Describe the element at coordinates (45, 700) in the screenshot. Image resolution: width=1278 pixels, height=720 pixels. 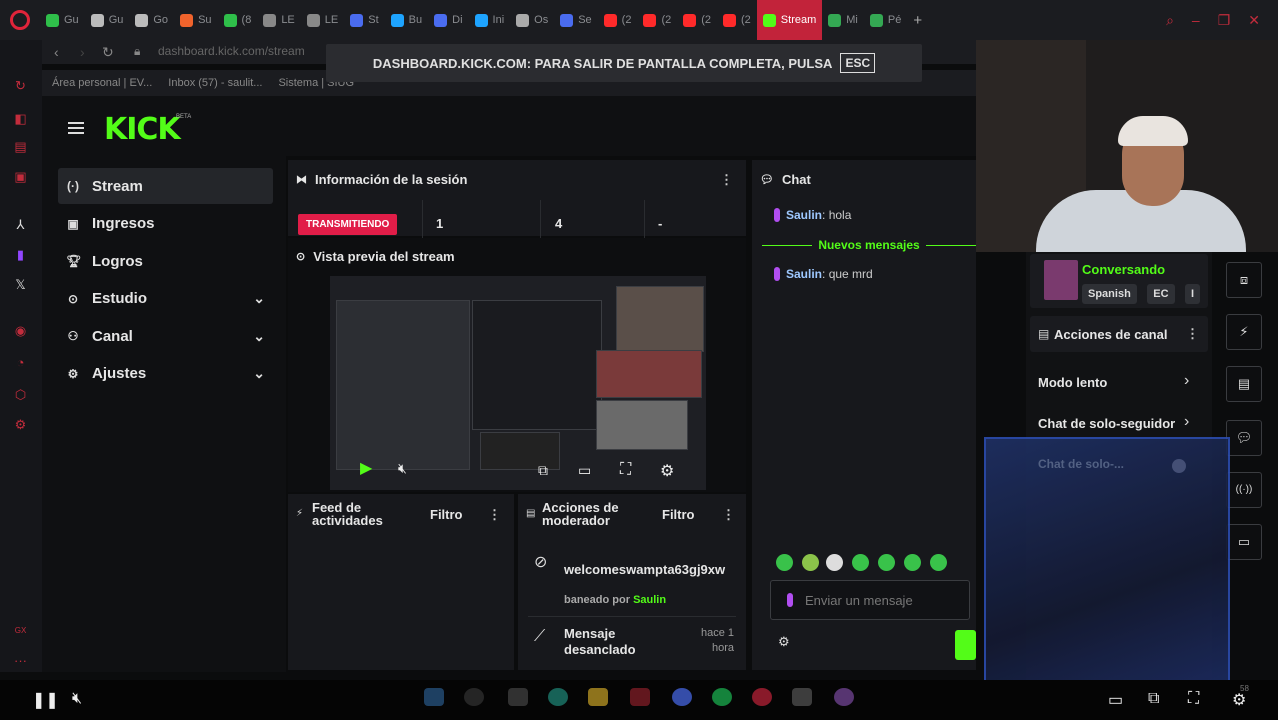
I see `pause-icon: ❚❚` at that location.